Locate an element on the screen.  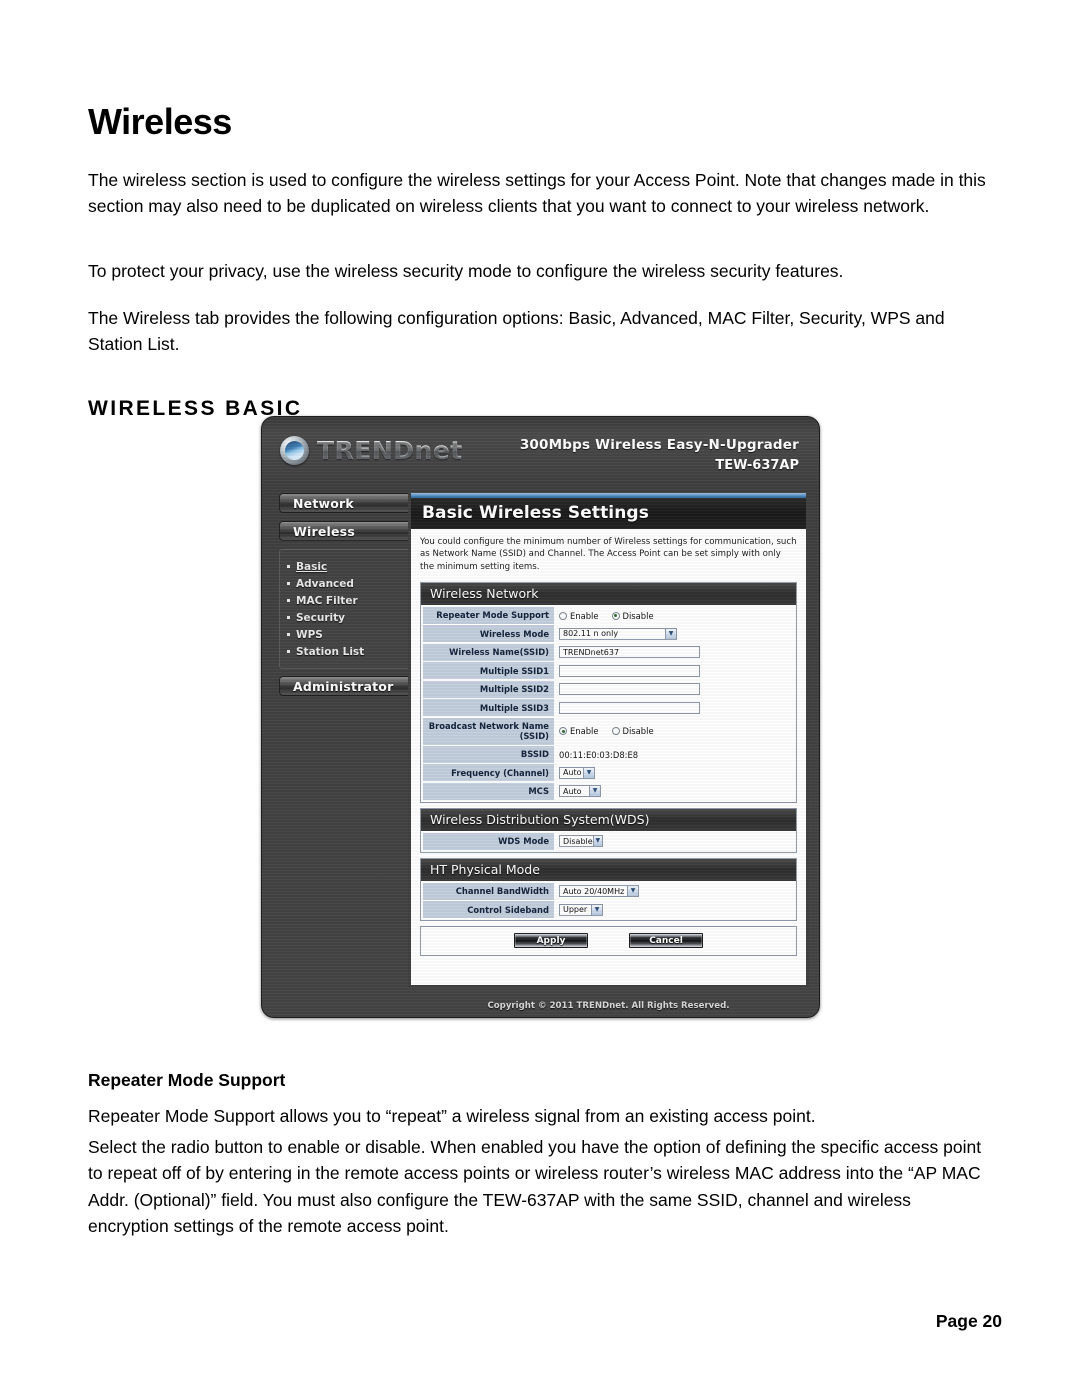
brand-logo: TRENDnet is located at coordinates (371, 450).